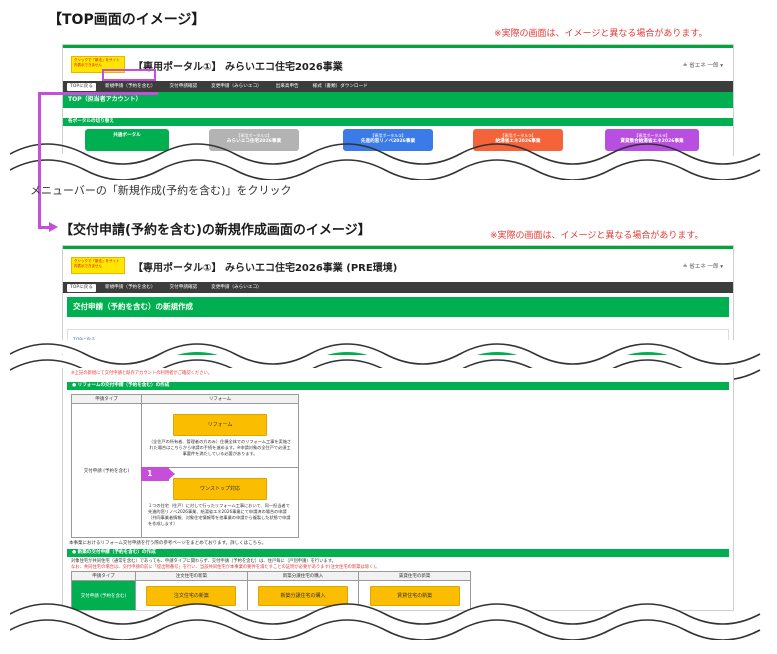 Image resolution: width=777 pixels, height=654 pixels. I want to click on portal-logo-2: クリックで「新法」をサイト内表示できません, so click(98, 265).